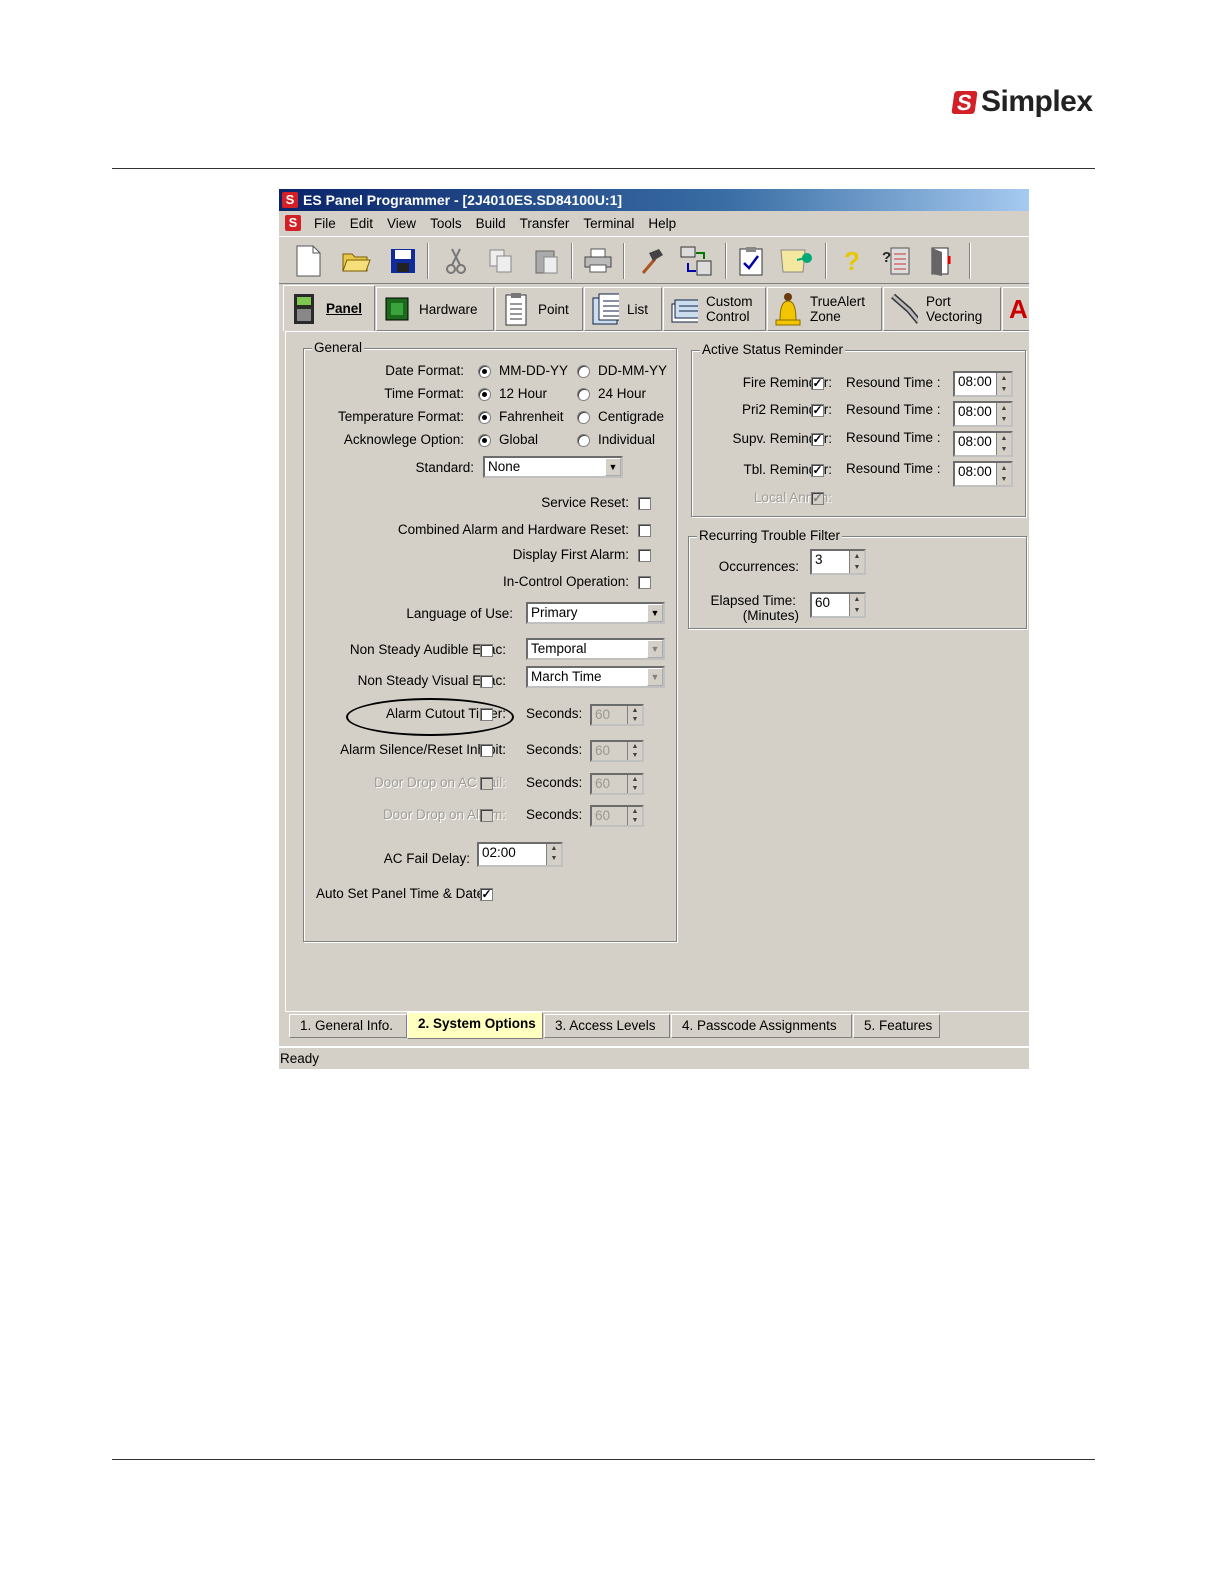 This screenshot has width=1224, height=1584. I want to click on toolbar: ? ?, so click(654, 260).